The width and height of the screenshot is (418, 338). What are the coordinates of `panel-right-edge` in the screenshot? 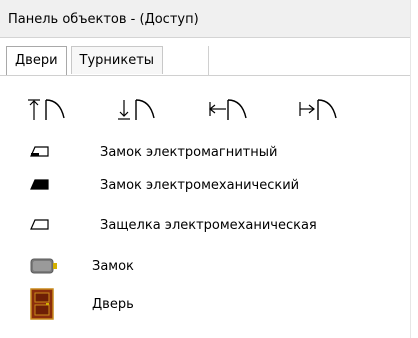 It's located at (414, 169).